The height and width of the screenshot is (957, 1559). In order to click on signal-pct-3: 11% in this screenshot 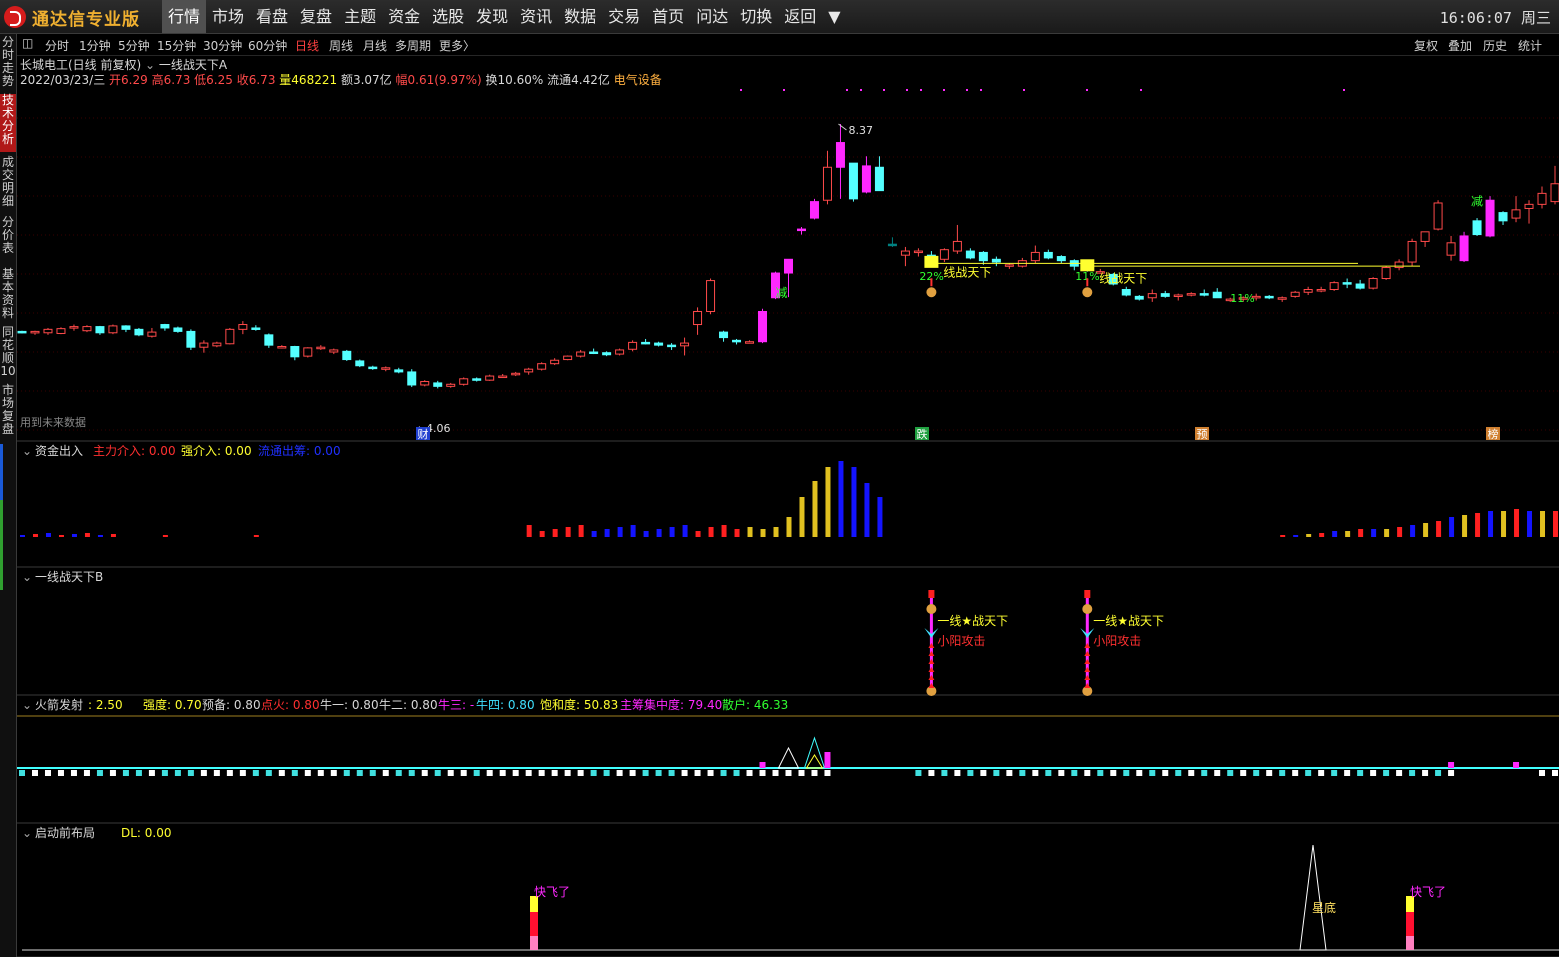, I will do `click(1242, 298)`.